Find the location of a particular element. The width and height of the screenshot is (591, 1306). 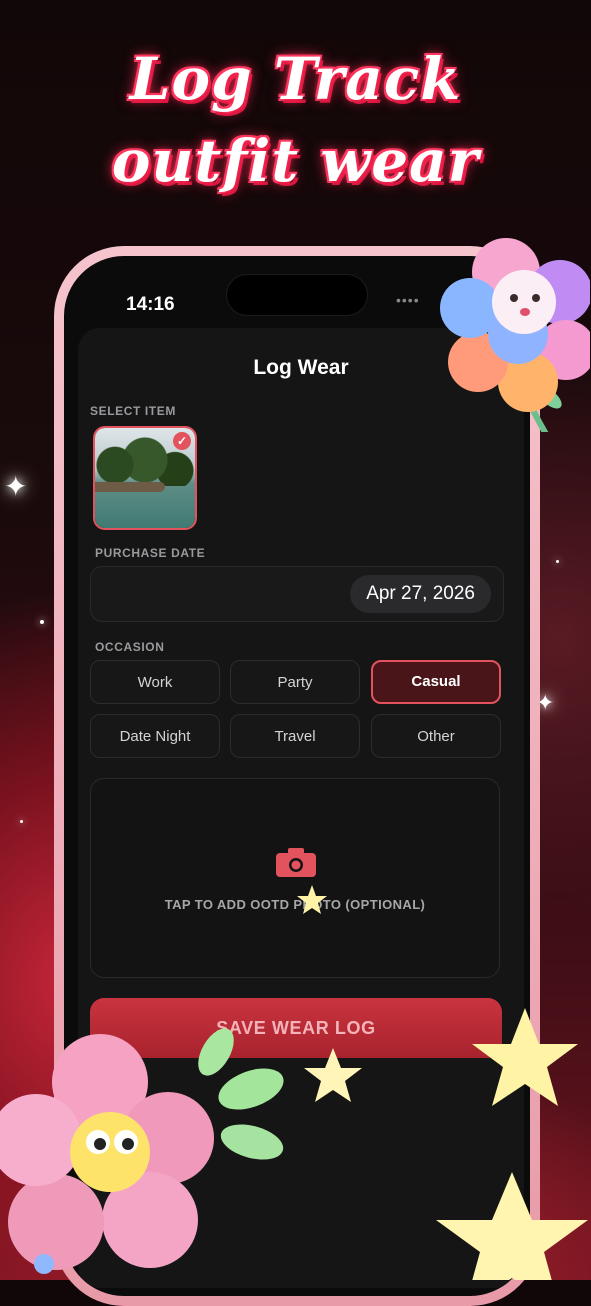

flower-mascot-bottom is located at coordinates (107, 1154).